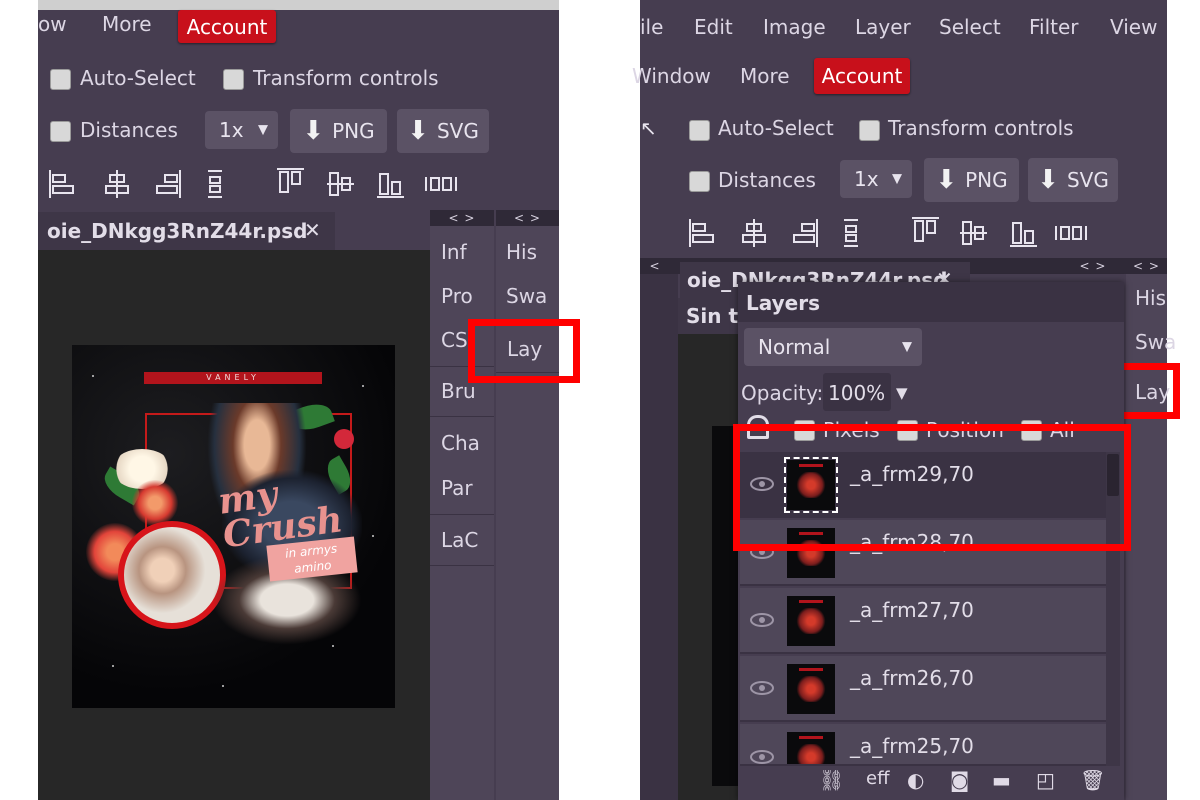 Image resolution: width=1200 pixels, height=800 pixels. Describe the element at coordinates (959, 780) in the screenshot. I see `mask-icon: ◙` at that location.